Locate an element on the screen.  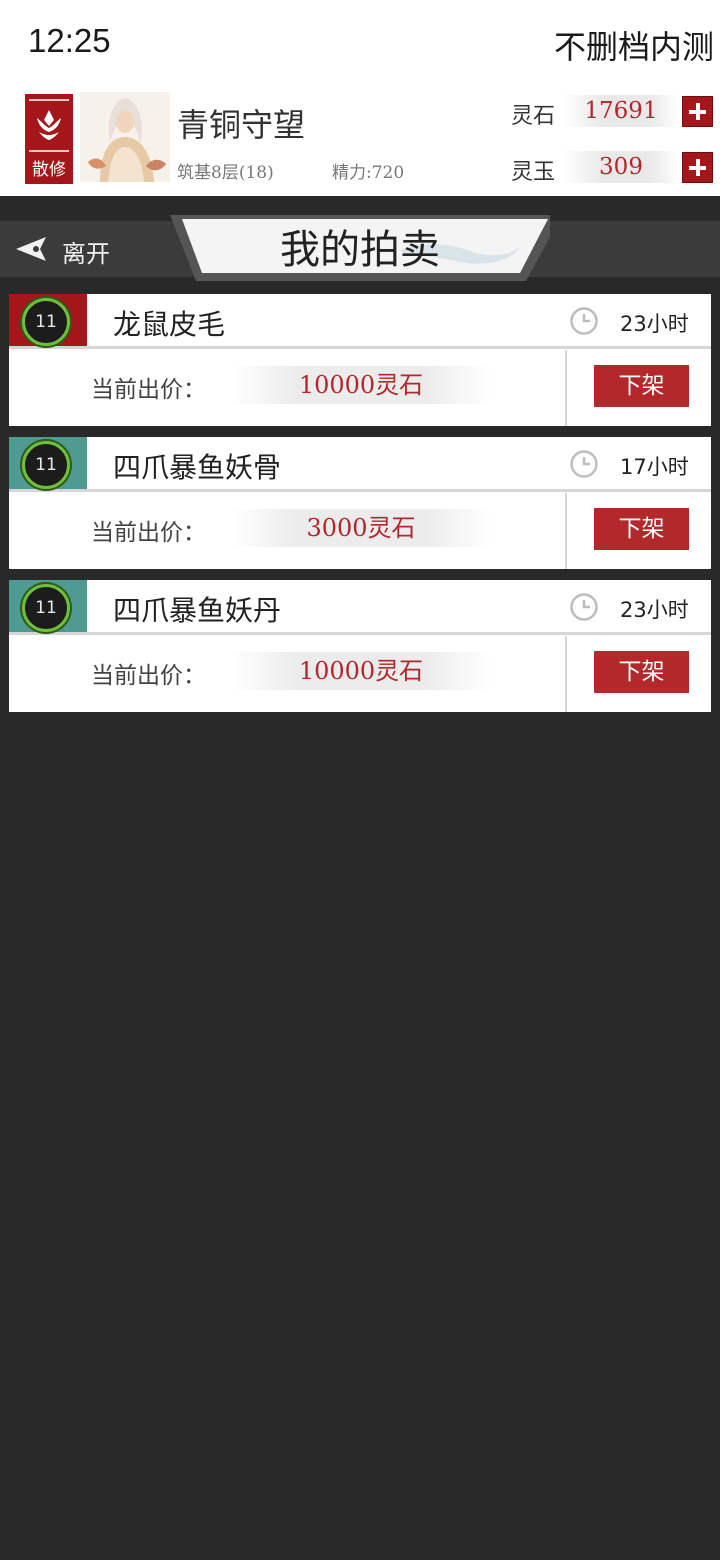
avatar-portrait is located at coordinates (125, 137).